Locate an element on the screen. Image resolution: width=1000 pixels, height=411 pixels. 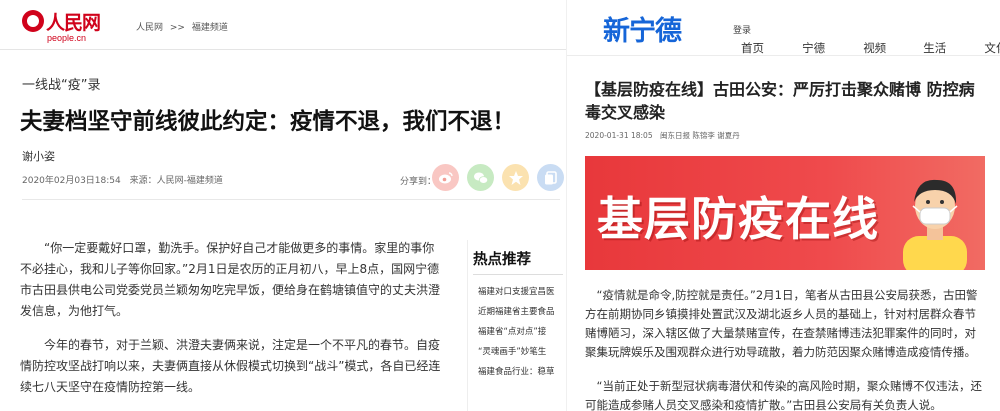
article-meta: 2020年02月03日18:54 来源：人民网-福建频道 is located at coordinates (125, 179).